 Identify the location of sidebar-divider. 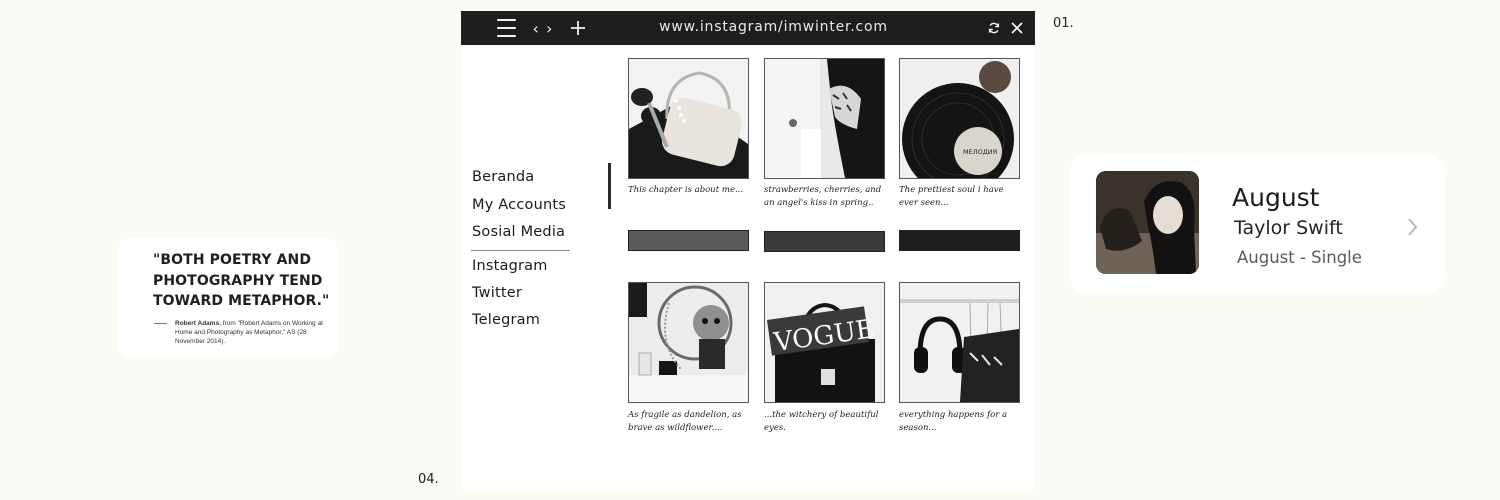
(520, 250).